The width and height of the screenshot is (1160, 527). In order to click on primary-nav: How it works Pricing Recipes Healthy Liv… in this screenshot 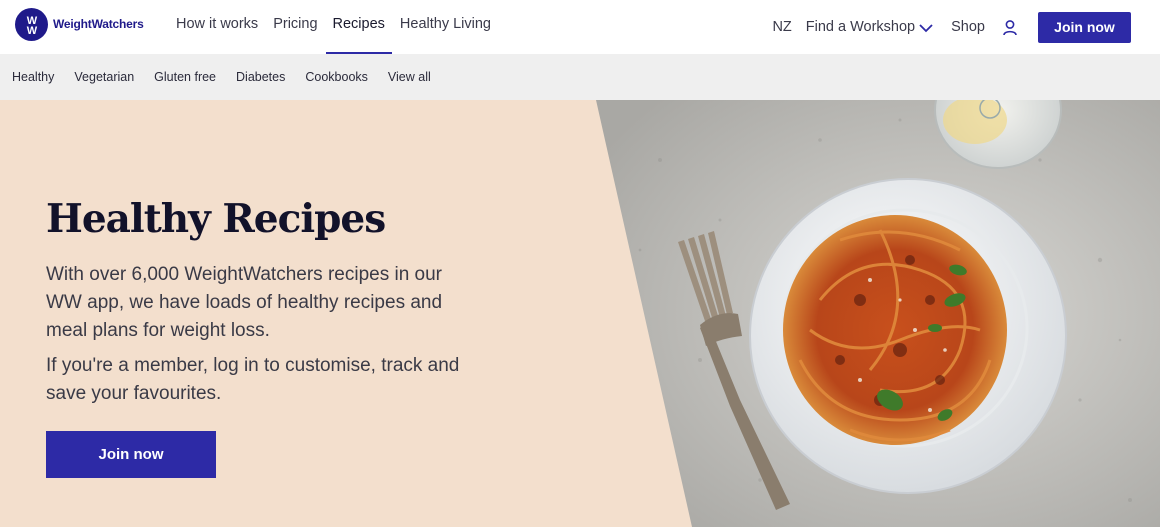, I will do `click(341, 27)`.